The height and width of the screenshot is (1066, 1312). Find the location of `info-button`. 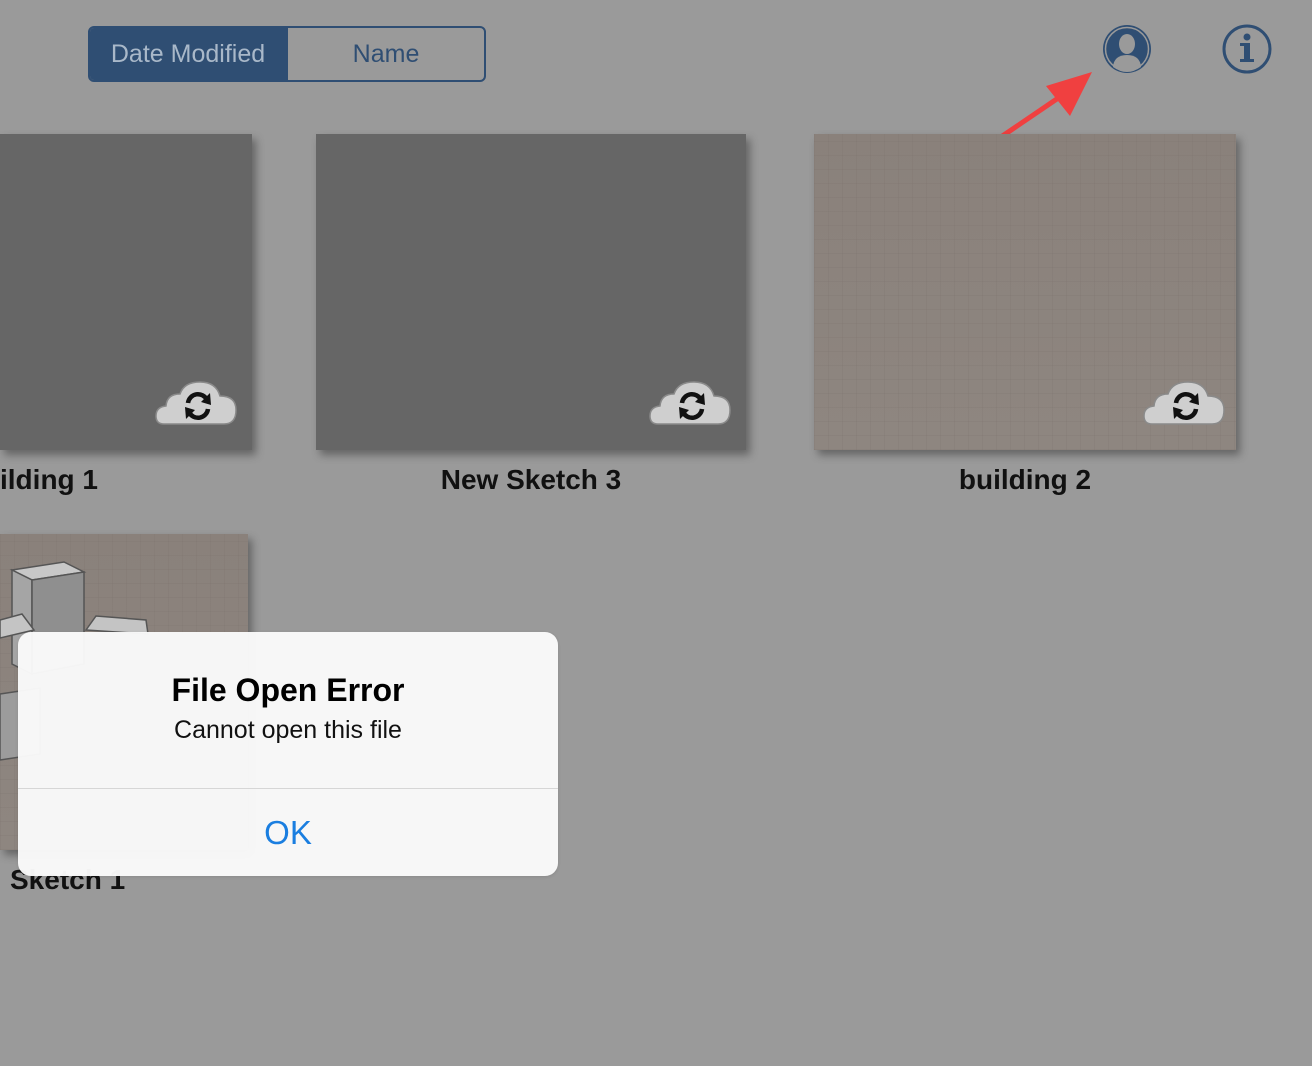

info-button is located at coordinates (1247, 49).